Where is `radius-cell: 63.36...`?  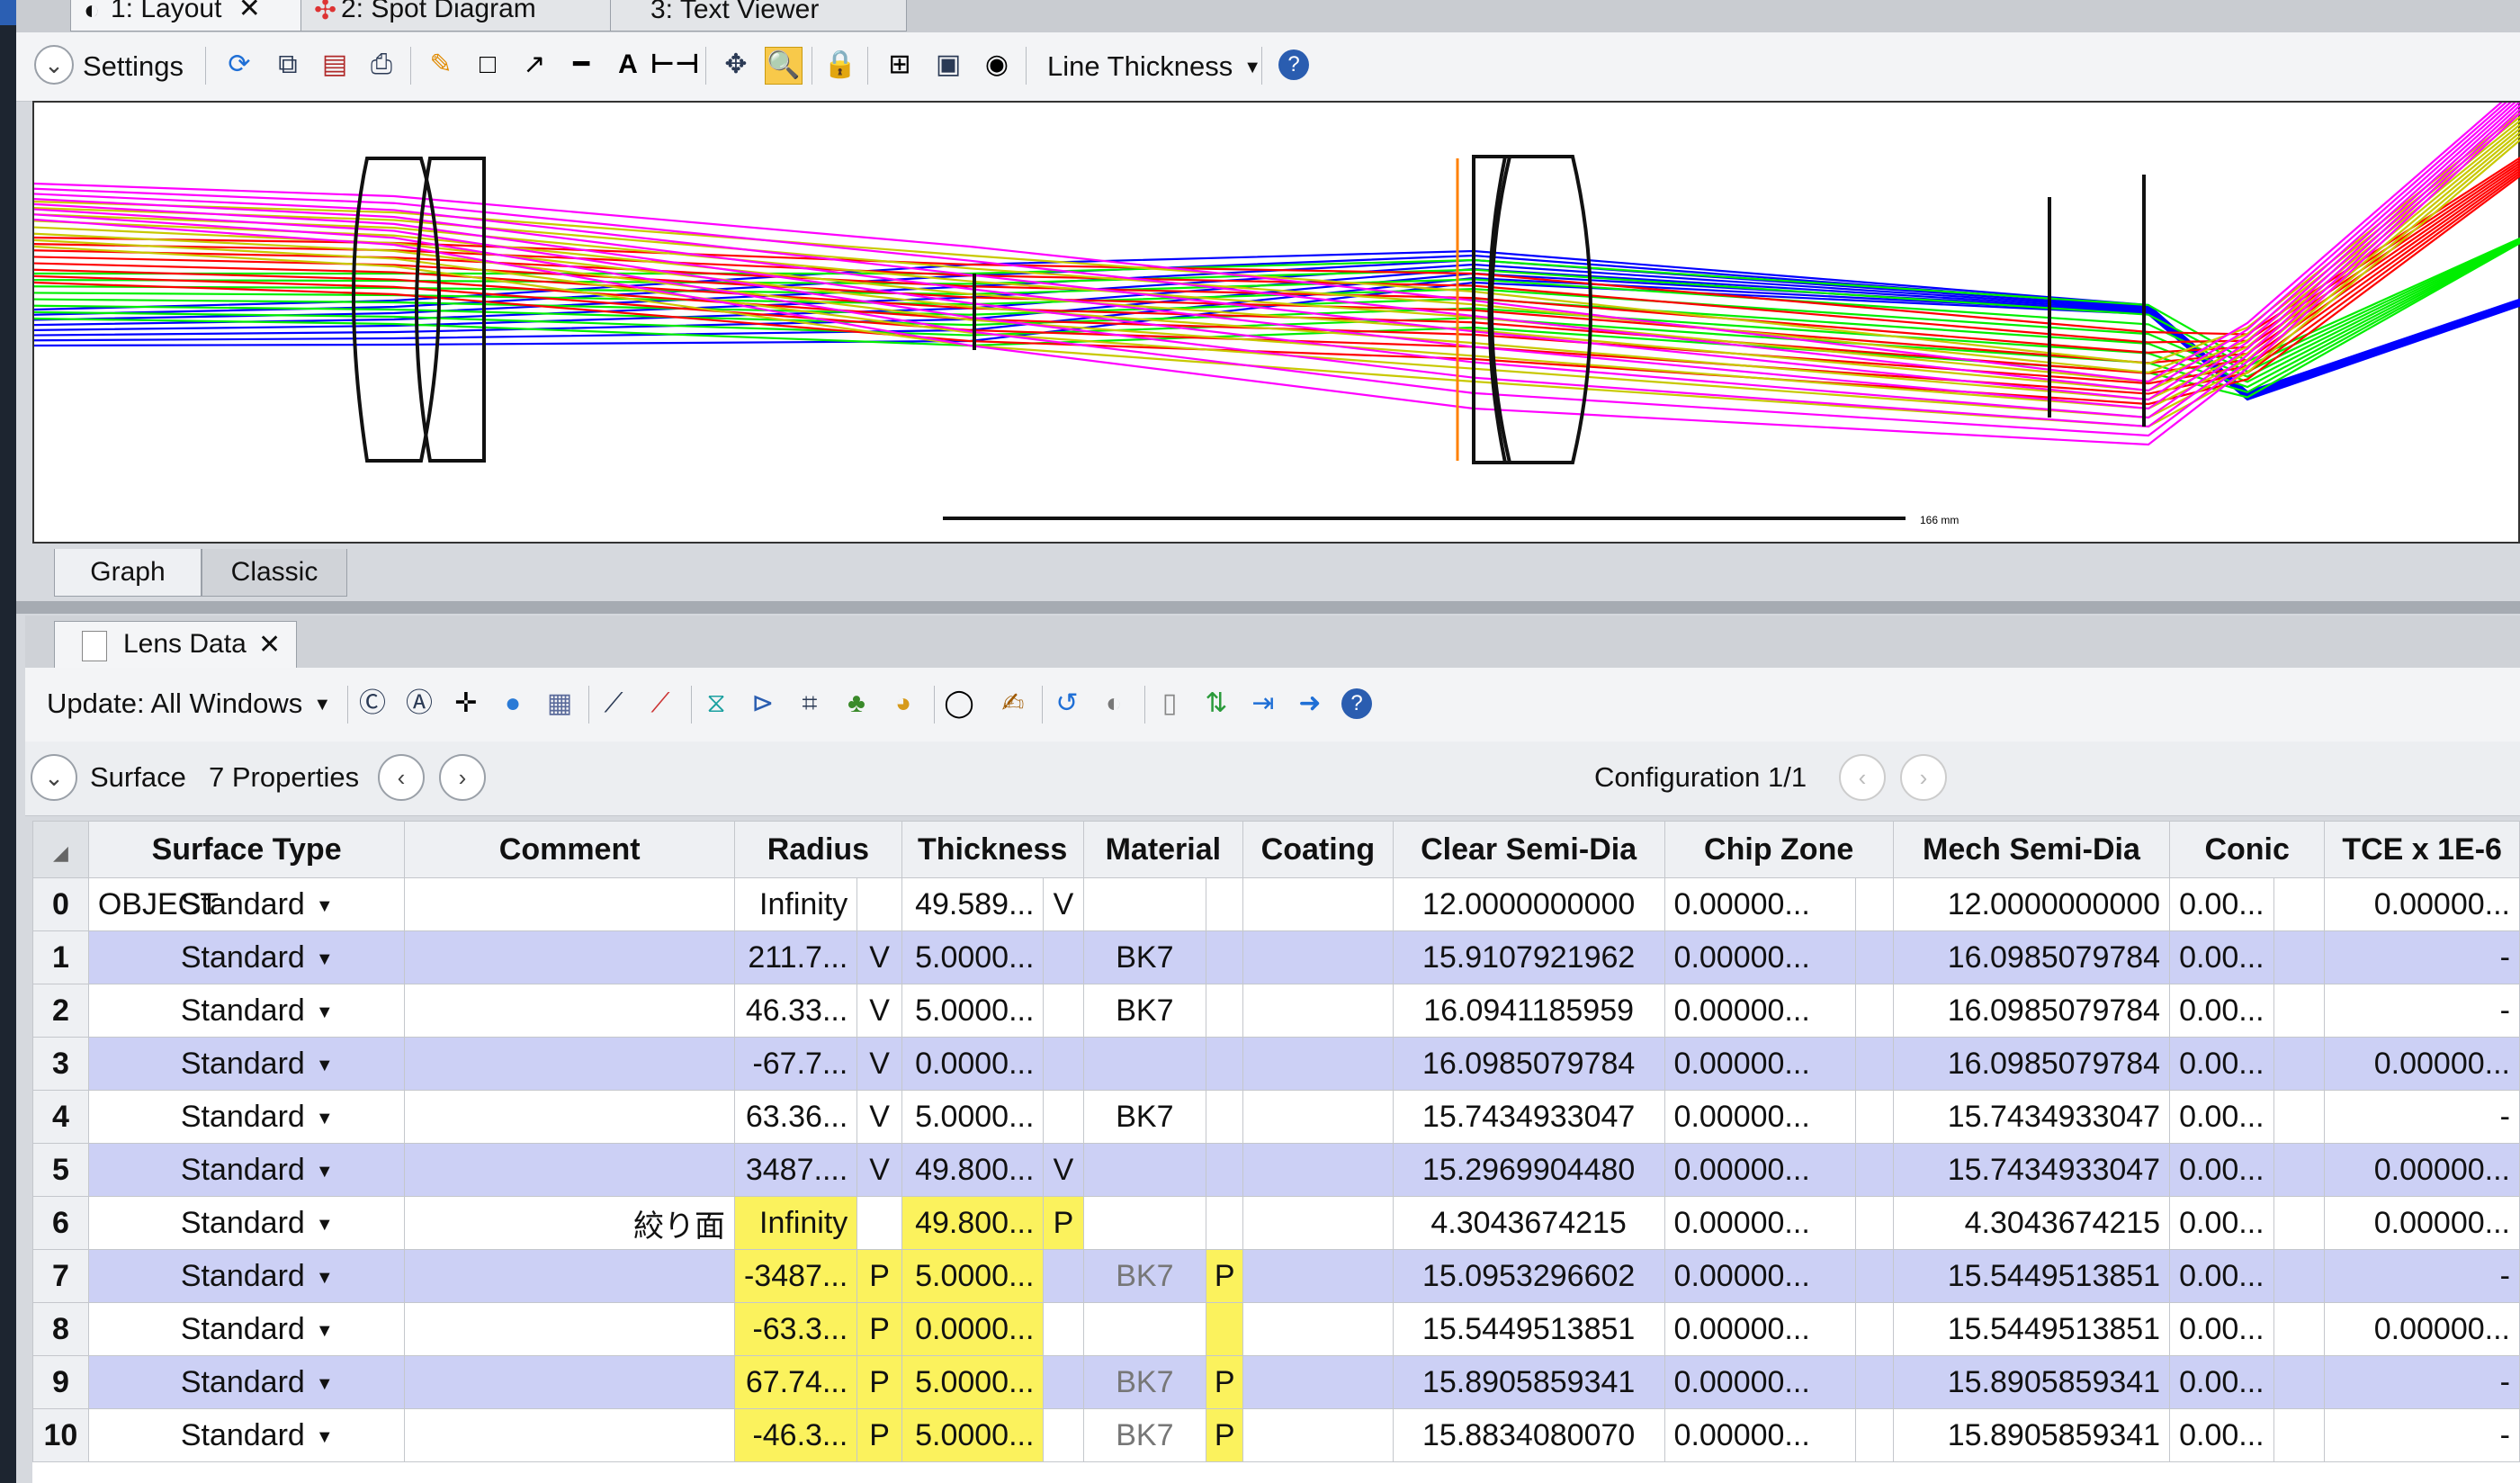 radius-cell: 63.36... is located at coordinates (796, 1117).